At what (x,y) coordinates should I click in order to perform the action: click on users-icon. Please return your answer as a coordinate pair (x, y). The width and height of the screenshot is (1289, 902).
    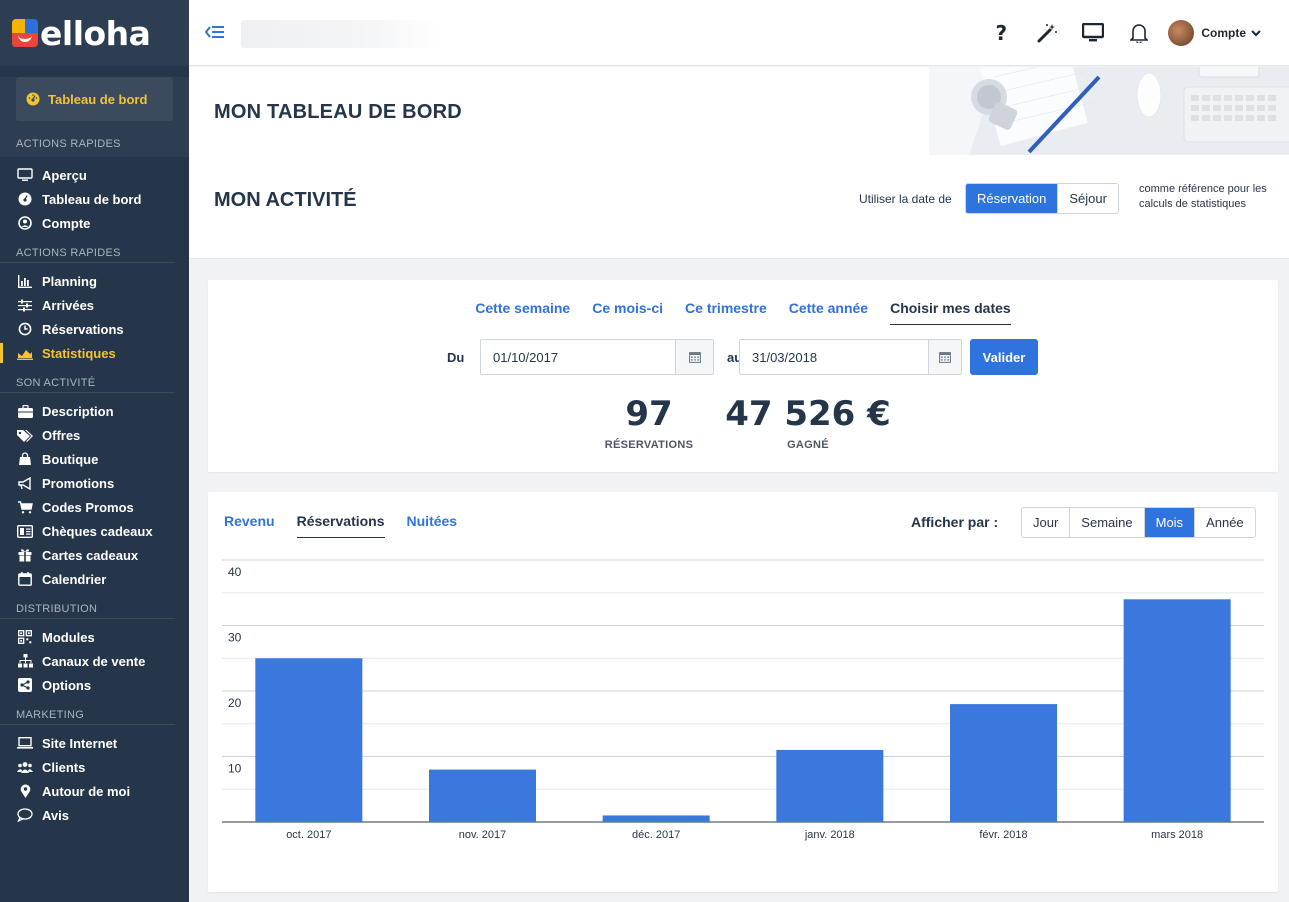
    Looking at the image, I should click on (25, 767).